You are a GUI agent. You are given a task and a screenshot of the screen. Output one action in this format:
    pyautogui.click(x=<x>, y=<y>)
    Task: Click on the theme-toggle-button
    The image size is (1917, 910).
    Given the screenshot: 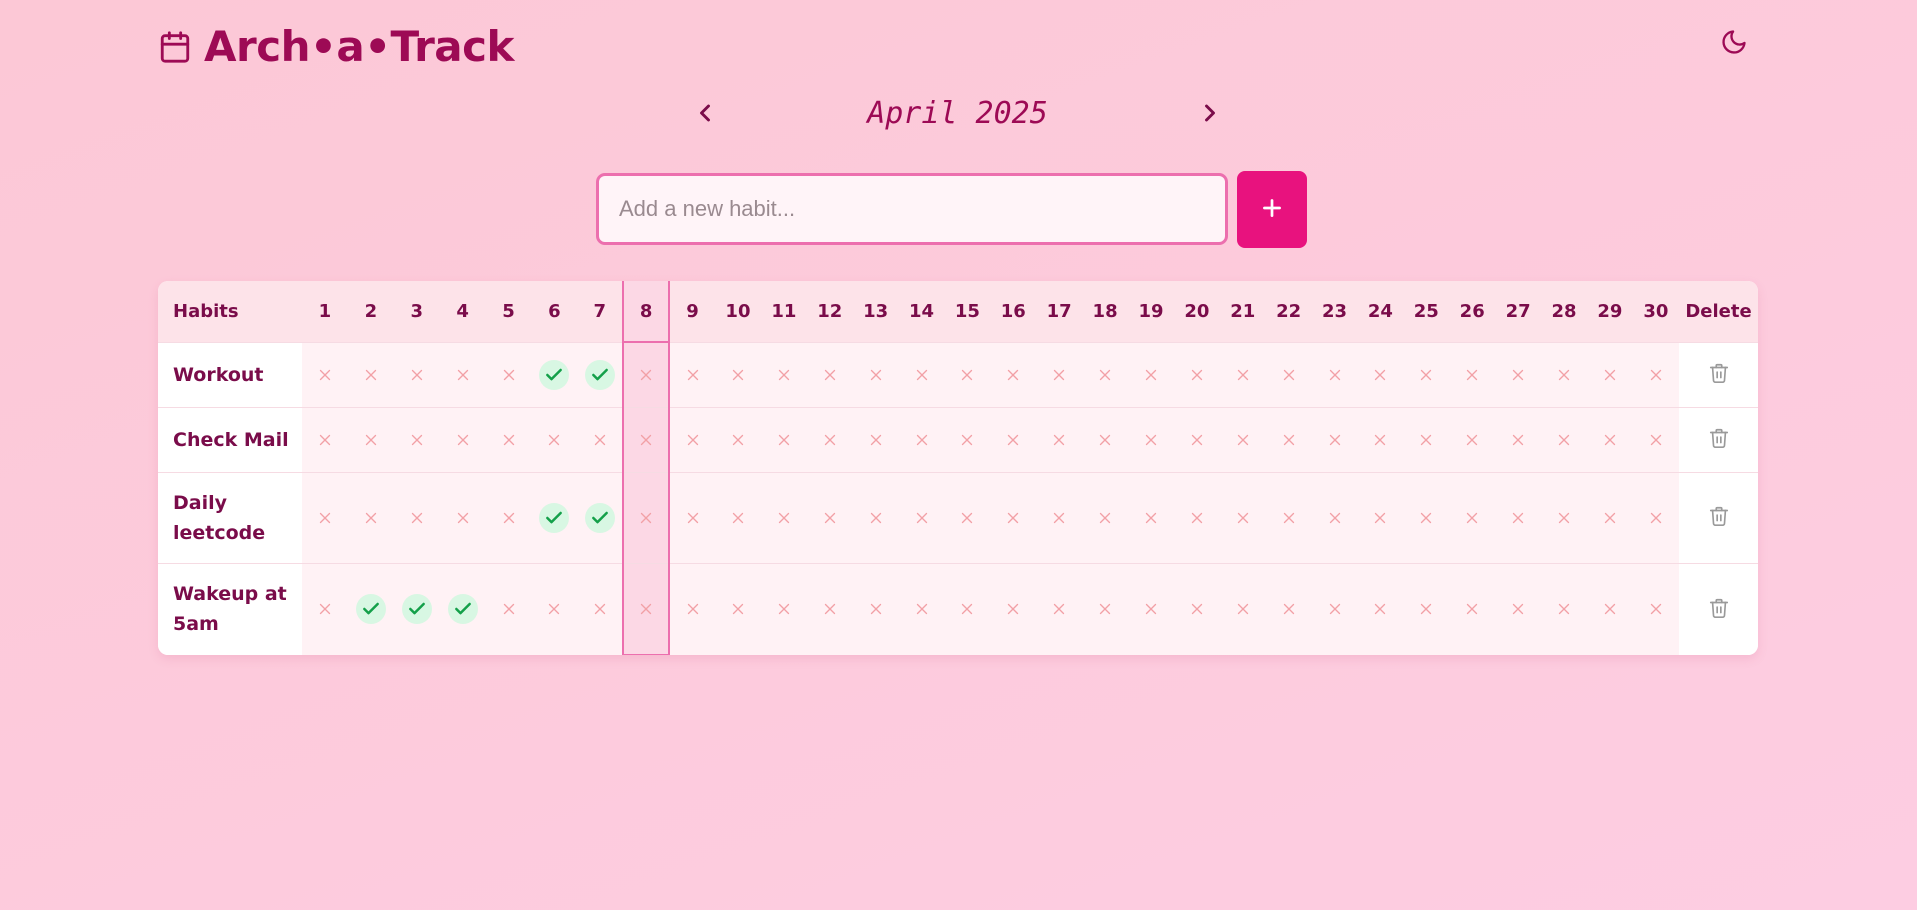 What is the action you would take?
    pyautogui.click(x=1734, y=44)
    